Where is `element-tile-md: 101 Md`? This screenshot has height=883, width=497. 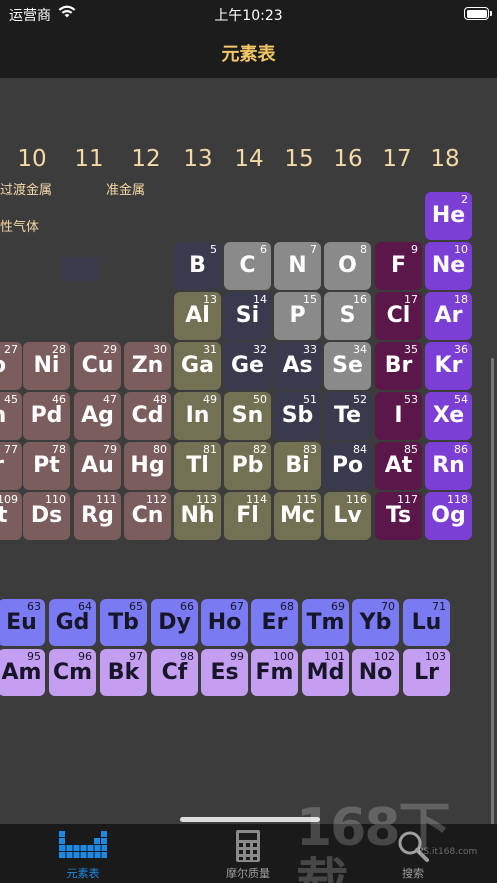 element-tile-md: 101 Md is located at coordinates (325, 672).